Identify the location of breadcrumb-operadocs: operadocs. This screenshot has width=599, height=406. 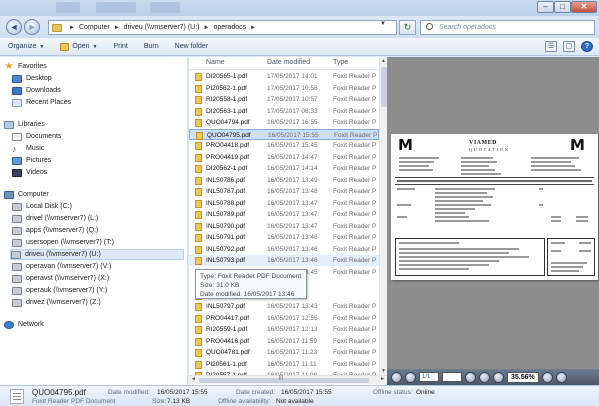
(229, 27).